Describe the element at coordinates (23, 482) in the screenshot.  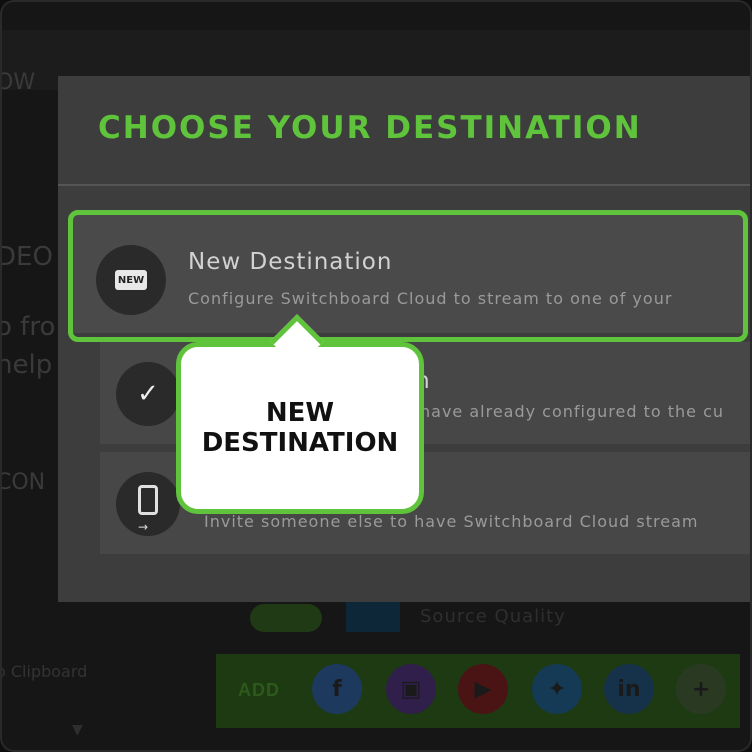
I see `background-text: CON` at that location.